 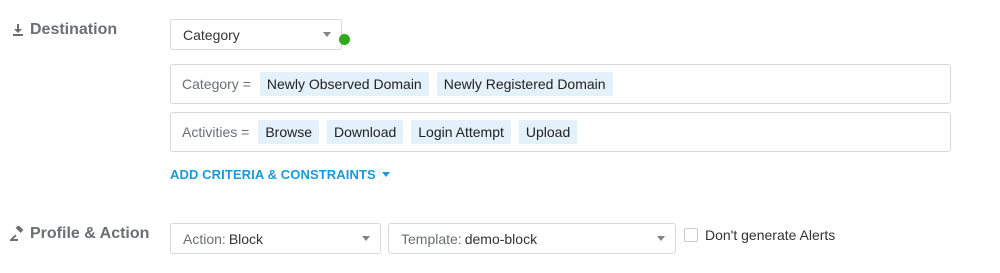 What do you see at coordinates (344, 84) in the screenshot?
I see `criteria-tag: Newly Observed Domain` at bounding box center [344, 84].